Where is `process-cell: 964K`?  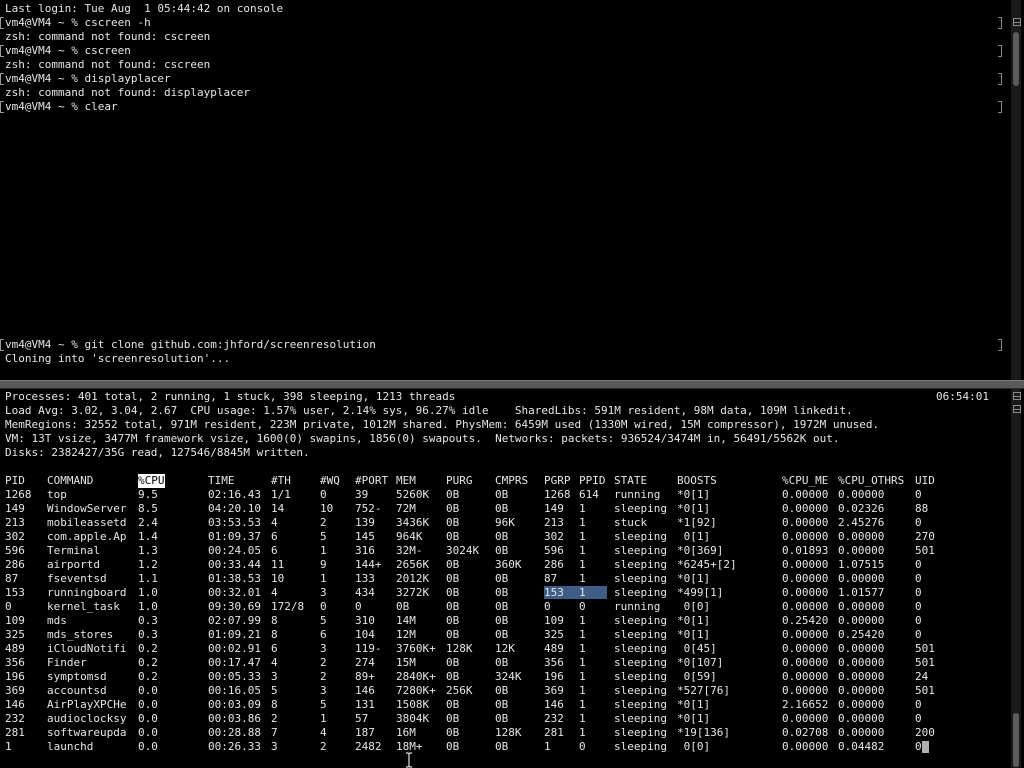
process-cell: 964K is located at coordinates (409, 536).